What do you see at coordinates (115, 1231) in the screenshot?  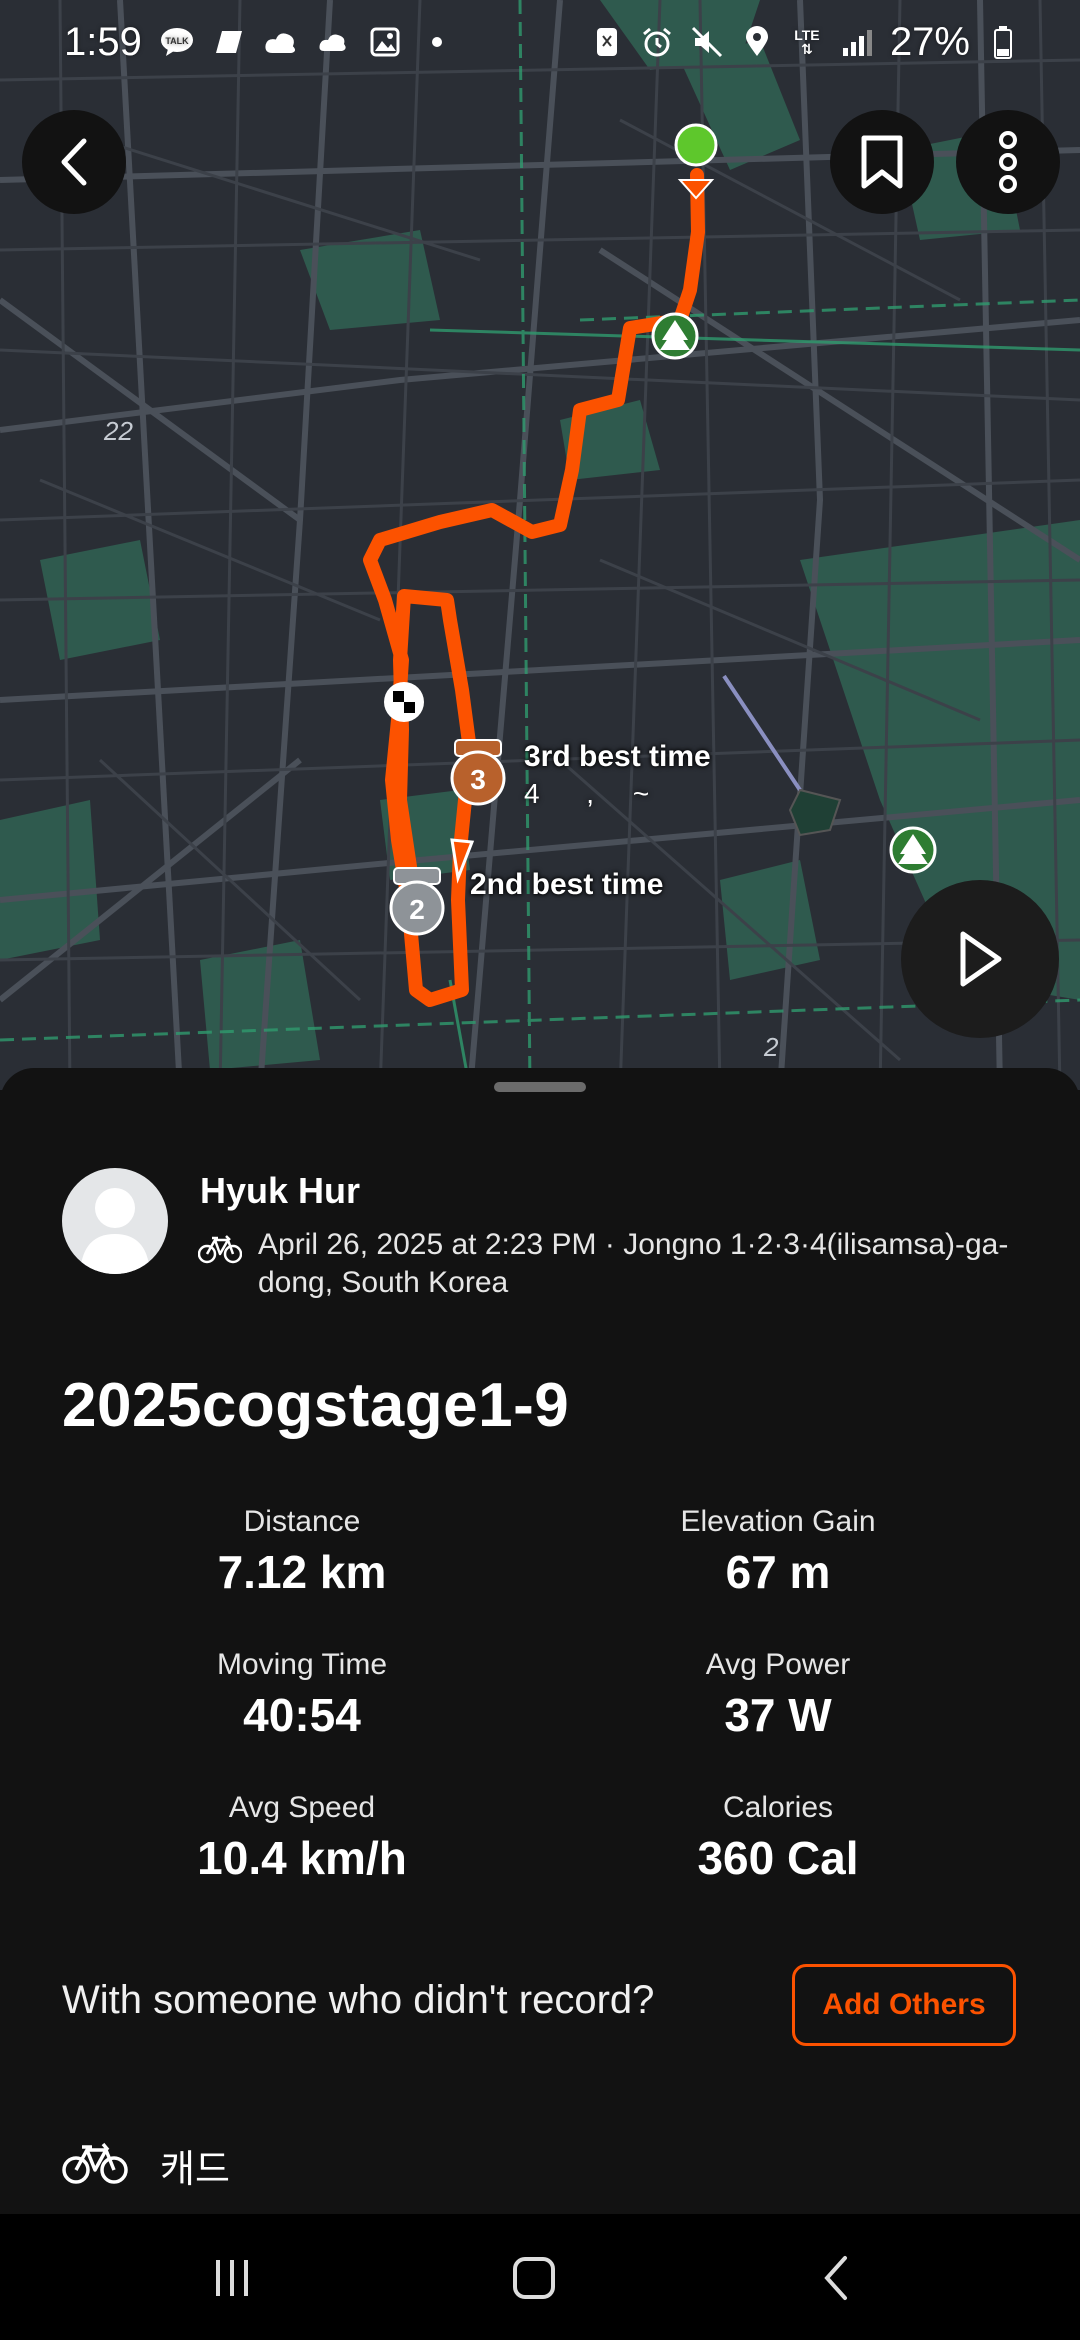 I see `default-avatar-icon` at bounding box center [115, 1231].